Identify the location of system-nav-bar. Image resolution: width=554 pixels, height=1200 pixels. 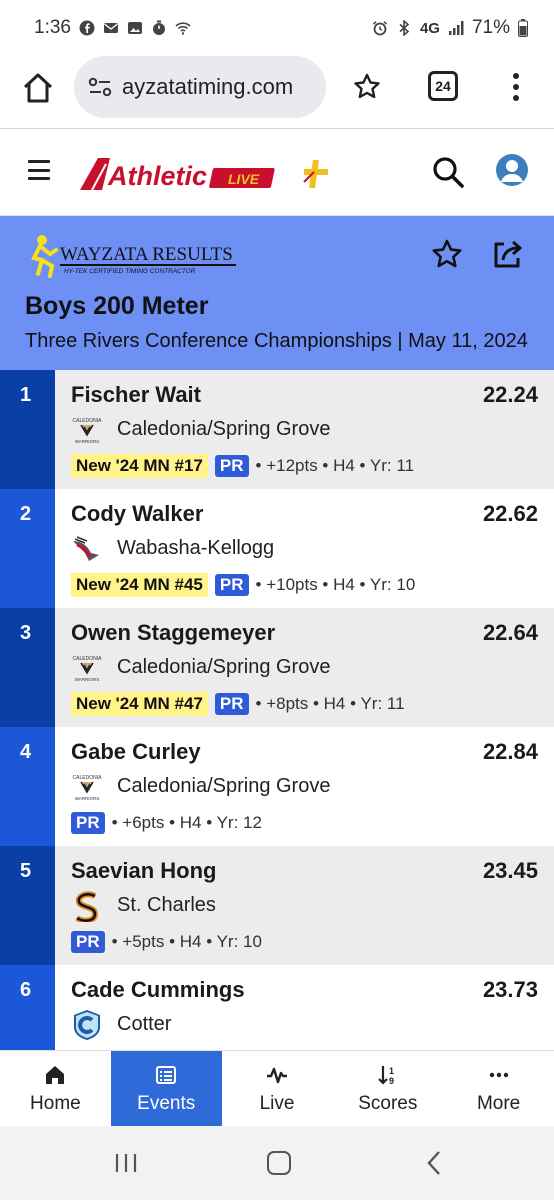
(277, 1163).